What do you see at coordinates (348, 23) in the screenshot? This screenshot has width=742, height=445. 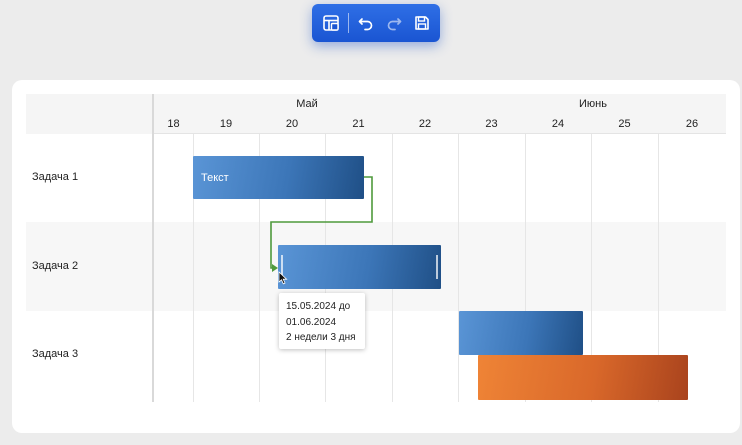 I see `toolbar-separator` at bounding box center [348, 23].